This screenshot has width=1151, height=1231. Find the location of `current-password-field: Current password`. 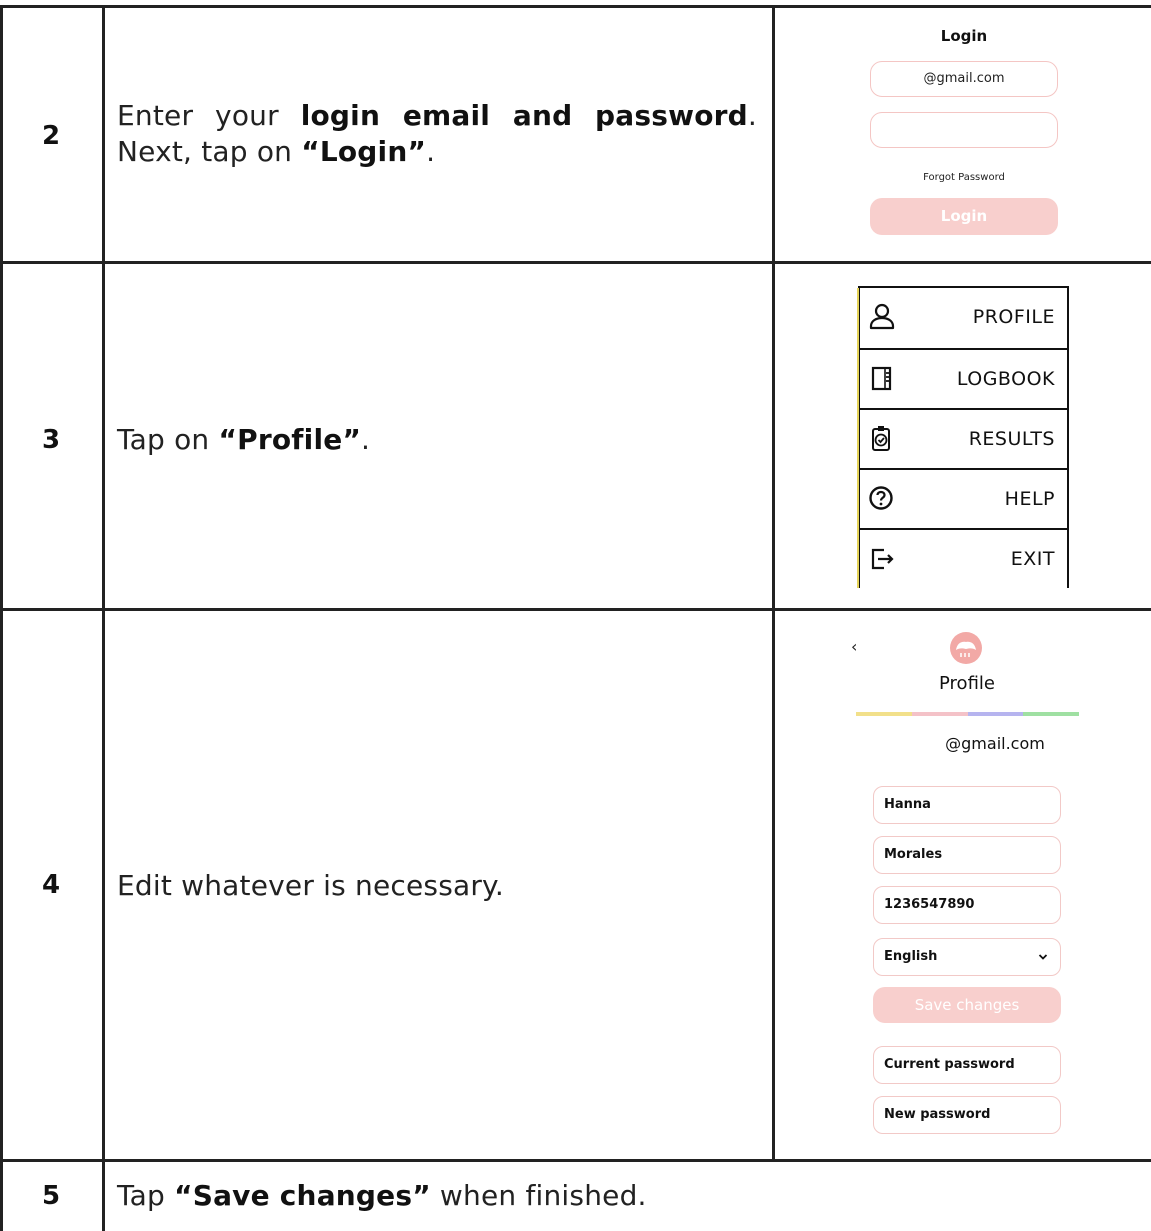

current-password-field: Current password is located at coordinates (967, 1065).